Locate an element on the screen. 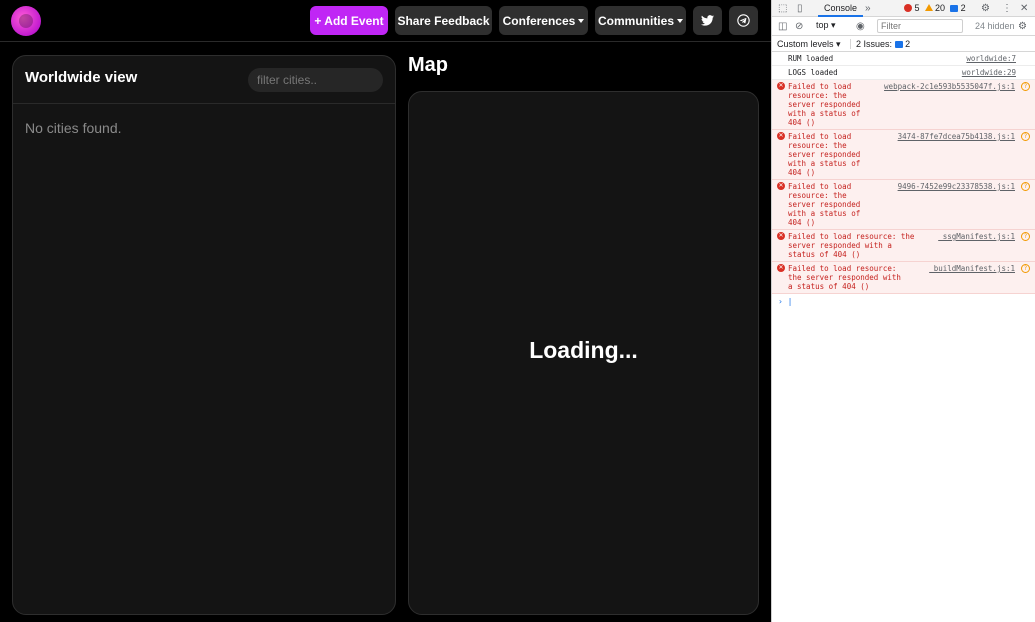 This screenshot has height=622, width=1035. console-toolbar: ◫ ⊘ top ▾ ◉ 24 hidden ⚙ is located at coordinates (903, 26).